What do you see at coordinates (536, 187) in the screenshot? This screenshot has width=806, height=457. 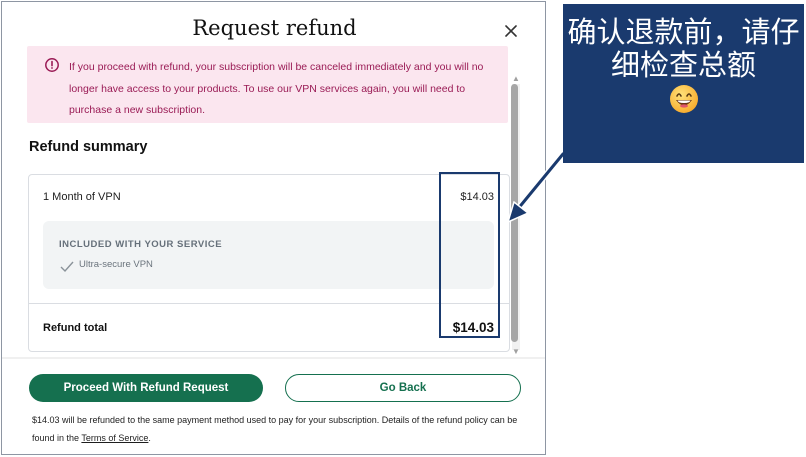 I see `arrow-icon` at bounding box center [536, 187].